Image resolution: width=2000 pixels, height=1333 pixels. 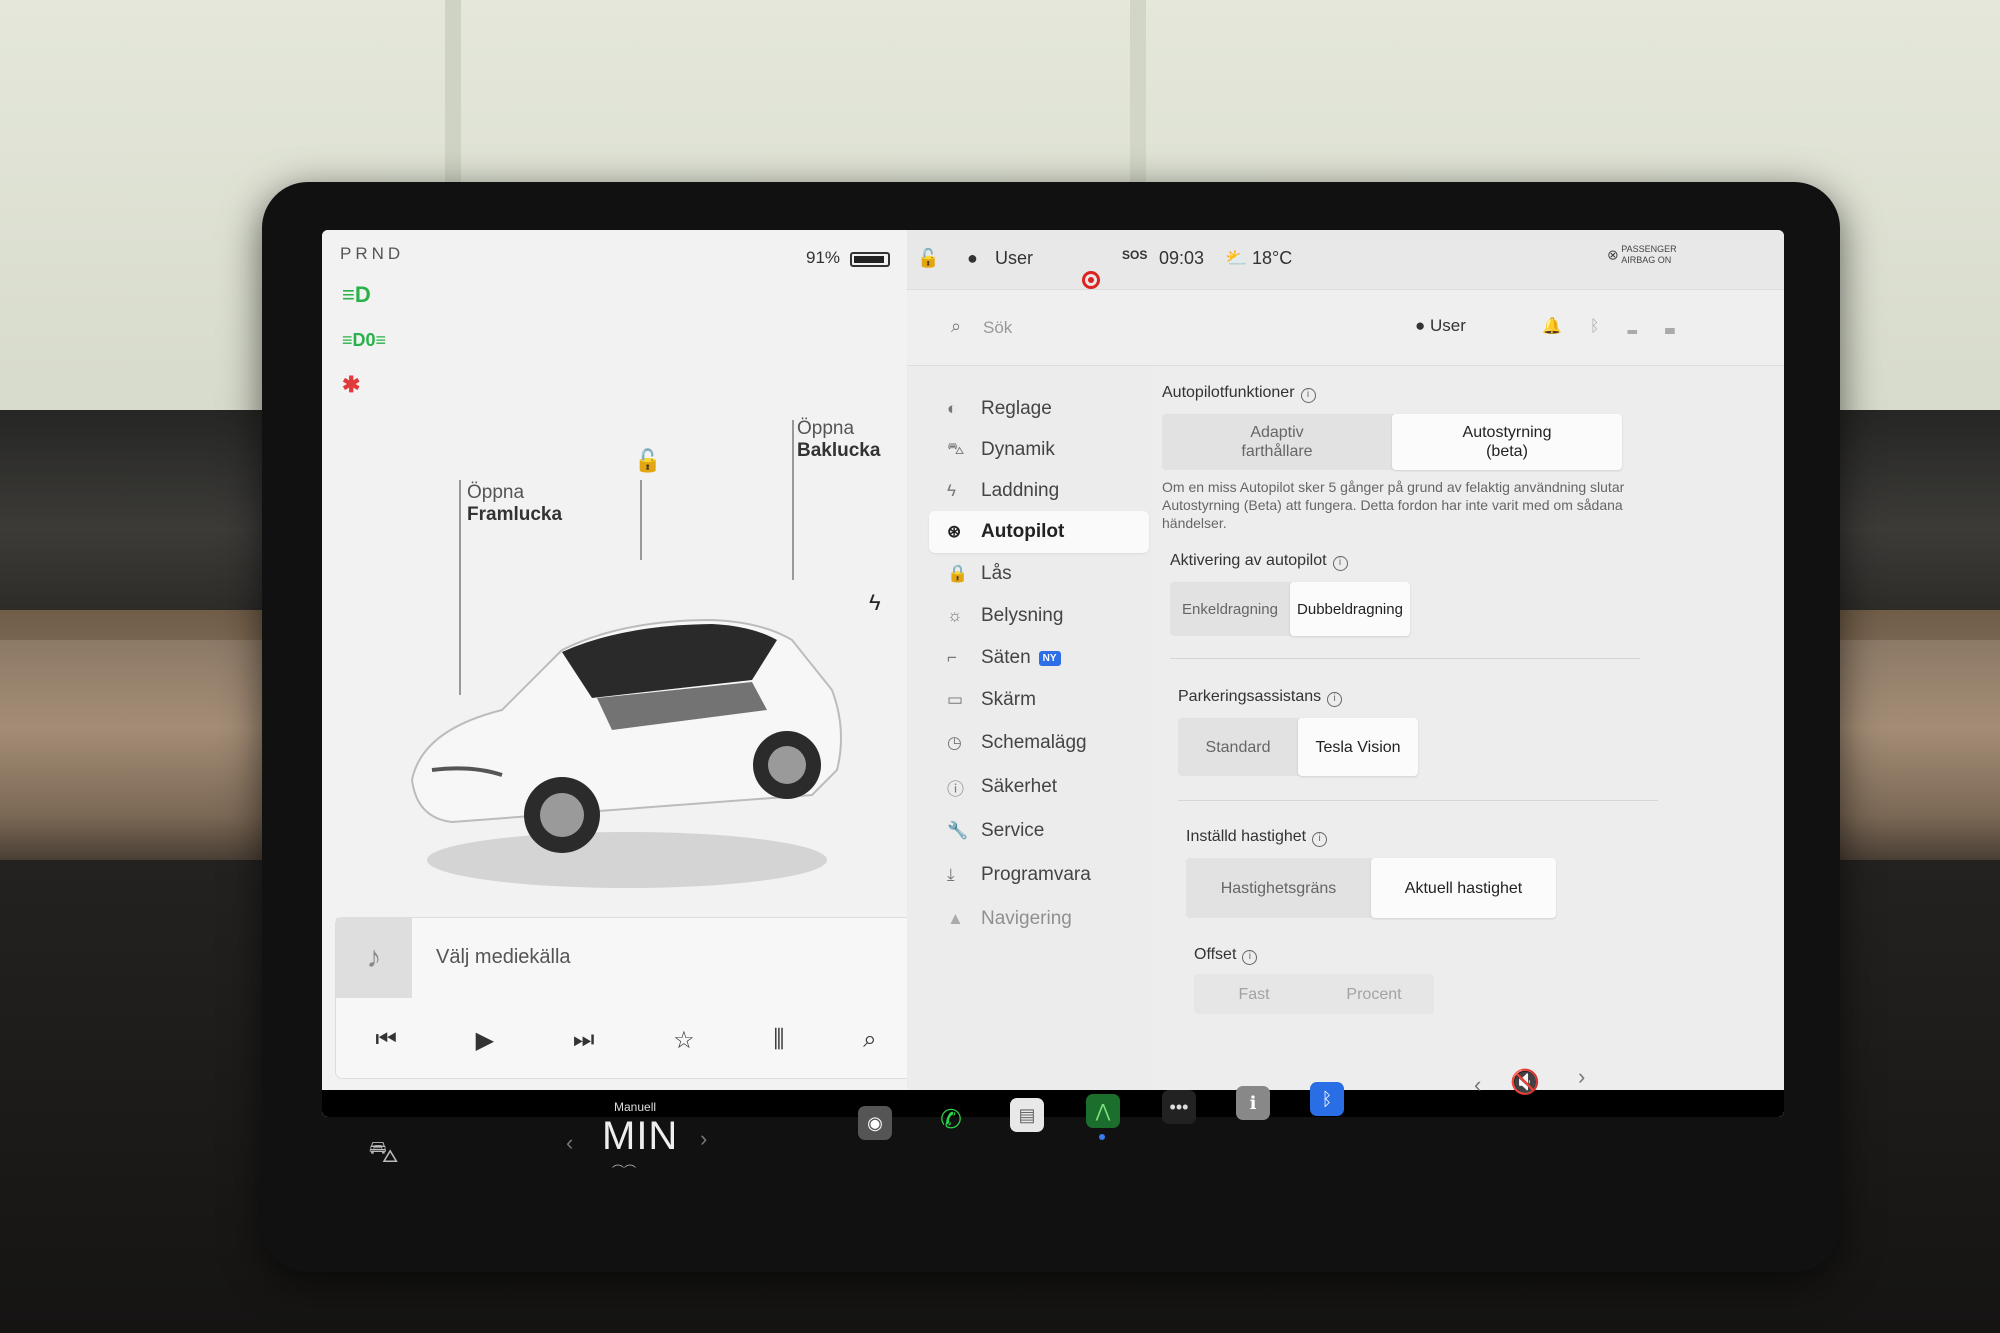 I want to click on favorite-star-icon: ☆, so click(x=684, y=1040).